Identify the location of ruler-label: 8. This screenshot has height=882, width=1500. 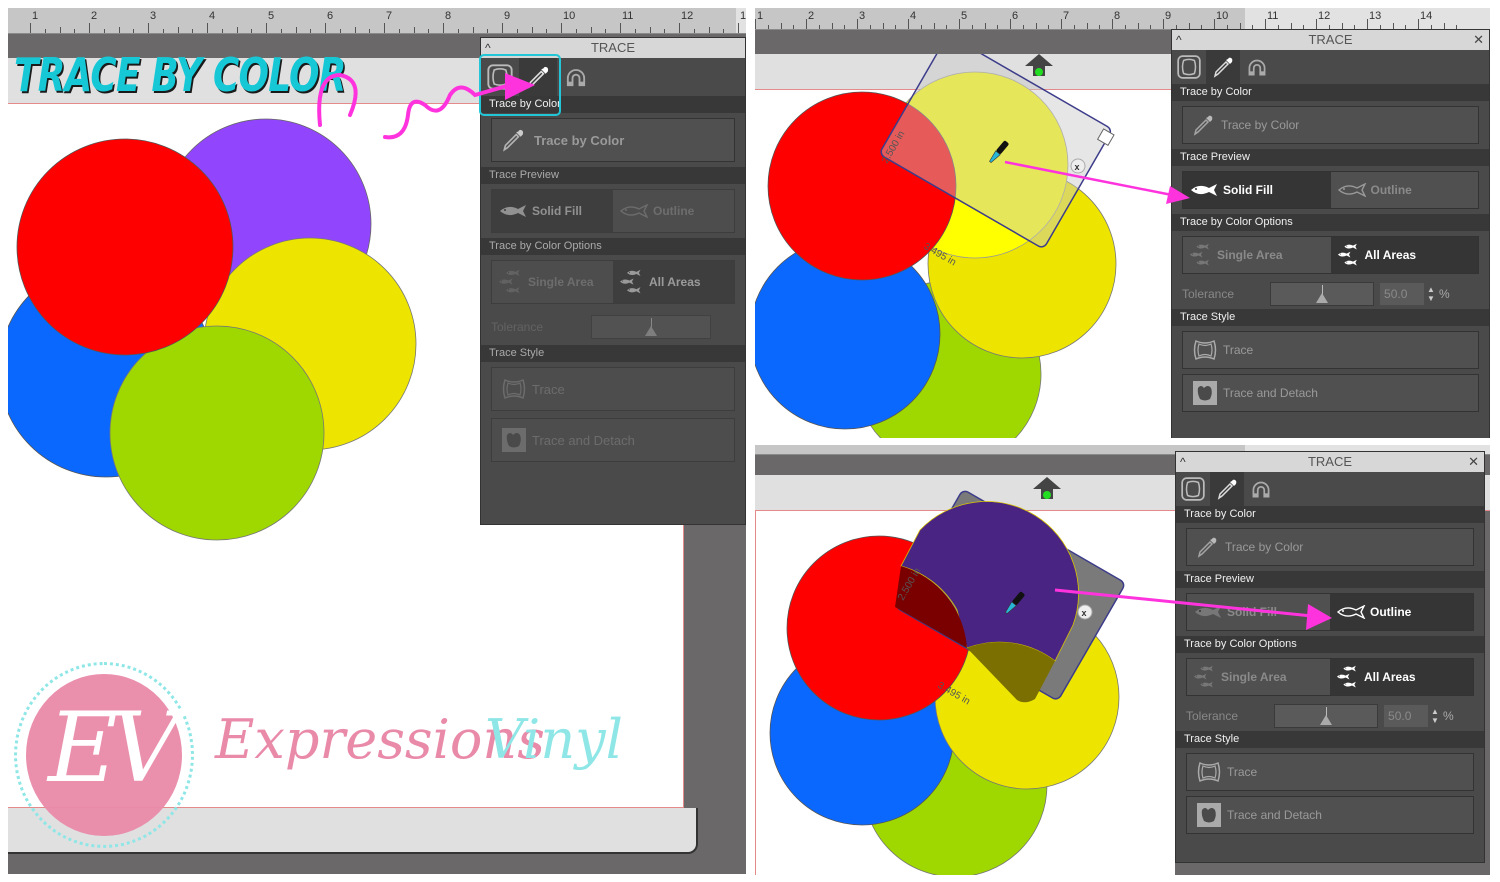
(1117, 16).